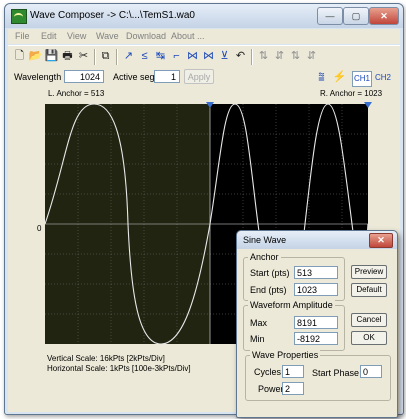 The height and width of the screenshot is (419, 406). Describe the element at coordinates (208, 56) in the screenshot. I see `wave-tool-6-icon: ⋈` at that location.